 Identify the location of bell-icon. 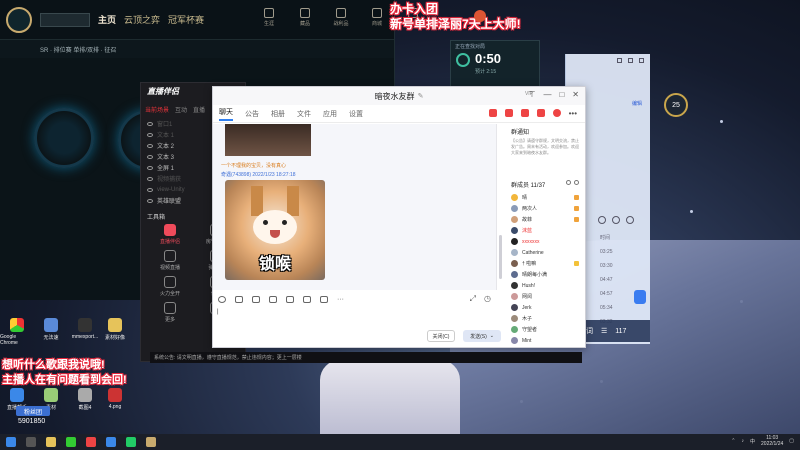
(324, 299).